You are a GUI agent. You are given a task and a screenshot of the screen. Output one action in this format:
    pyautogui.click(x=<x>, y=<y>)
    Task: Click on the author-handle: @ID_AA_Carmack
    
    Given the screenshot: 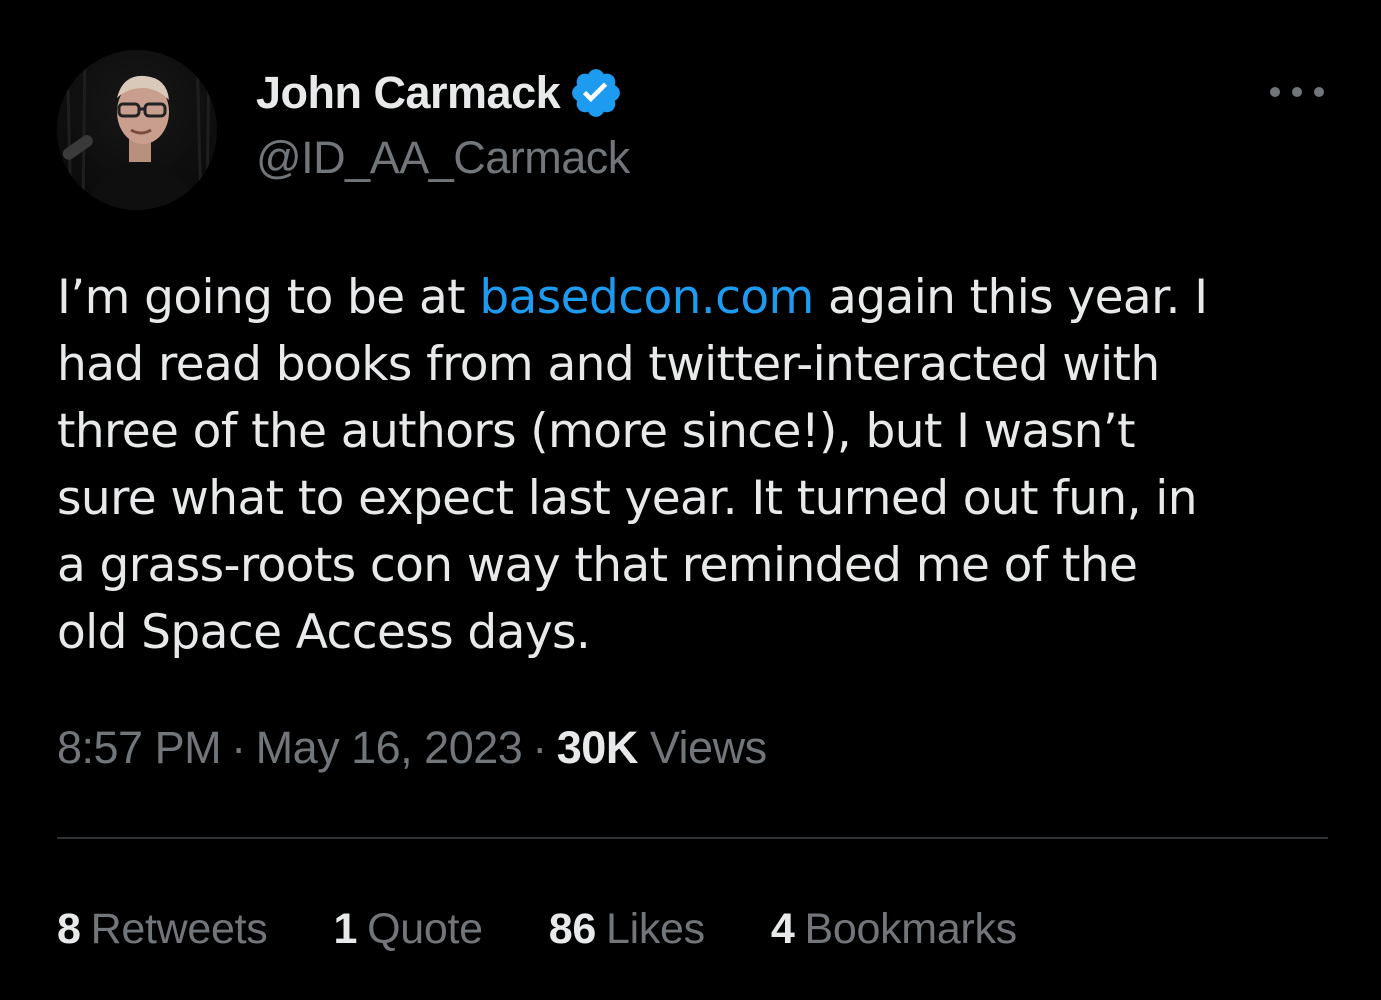 What is the action you would take?
    pyautogui.click(x=443, y=158)
    